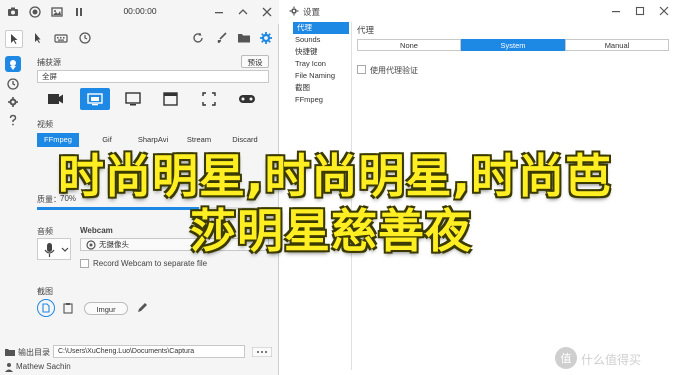 The width and height of the screenshot is (680, 375). I want to click on output-dir-label: 输出目录, so click(34, 352).